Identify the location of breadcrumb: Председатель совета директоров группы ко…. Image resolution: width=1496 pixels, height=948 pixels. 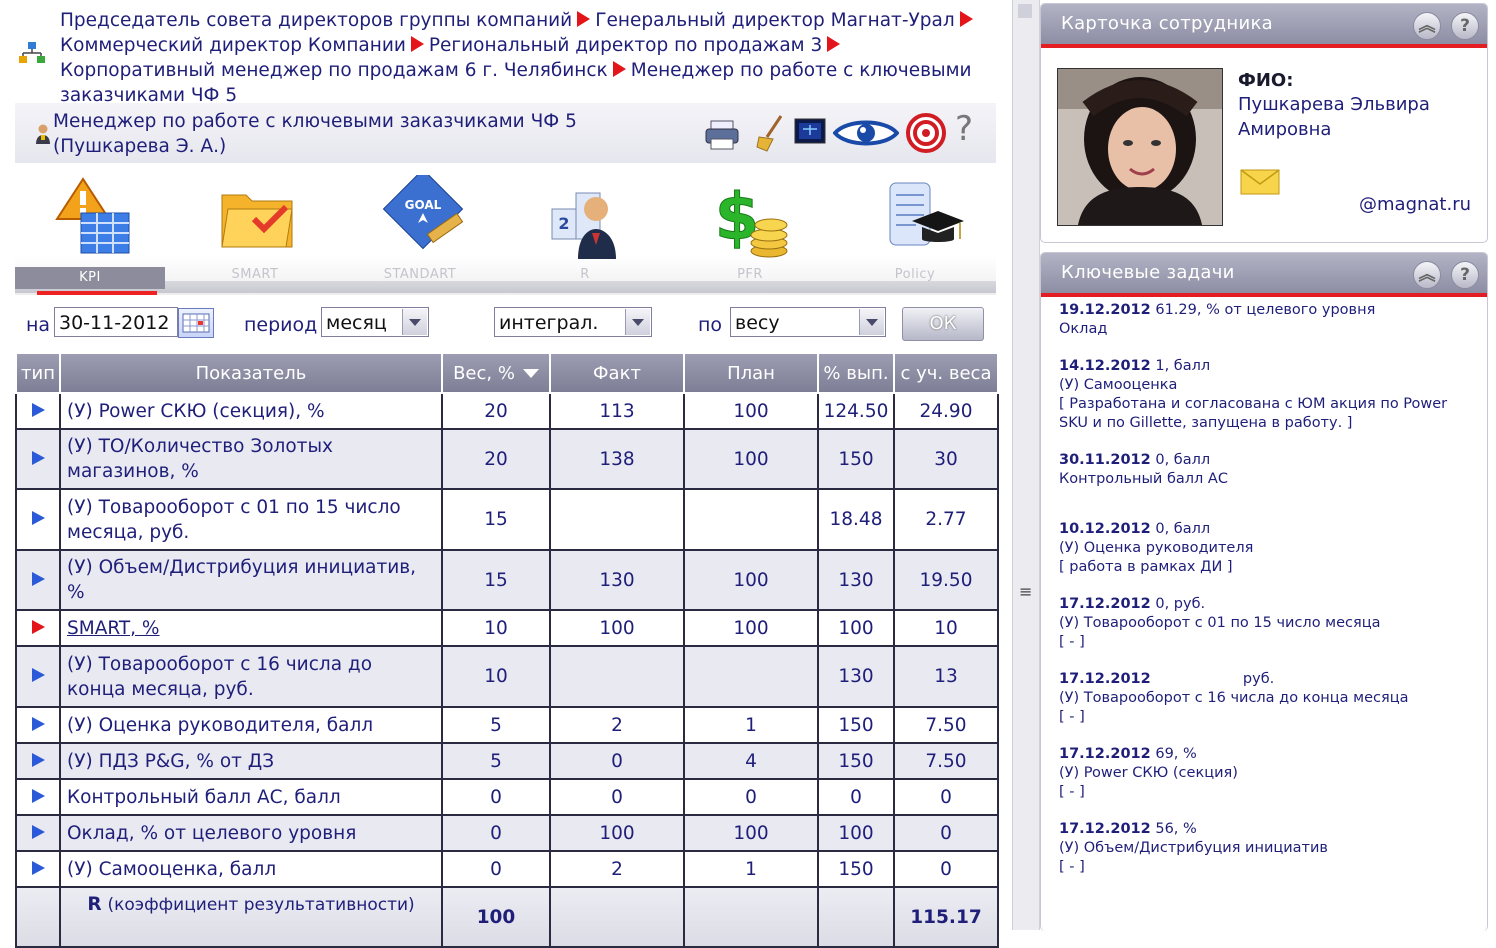
(510, 57).